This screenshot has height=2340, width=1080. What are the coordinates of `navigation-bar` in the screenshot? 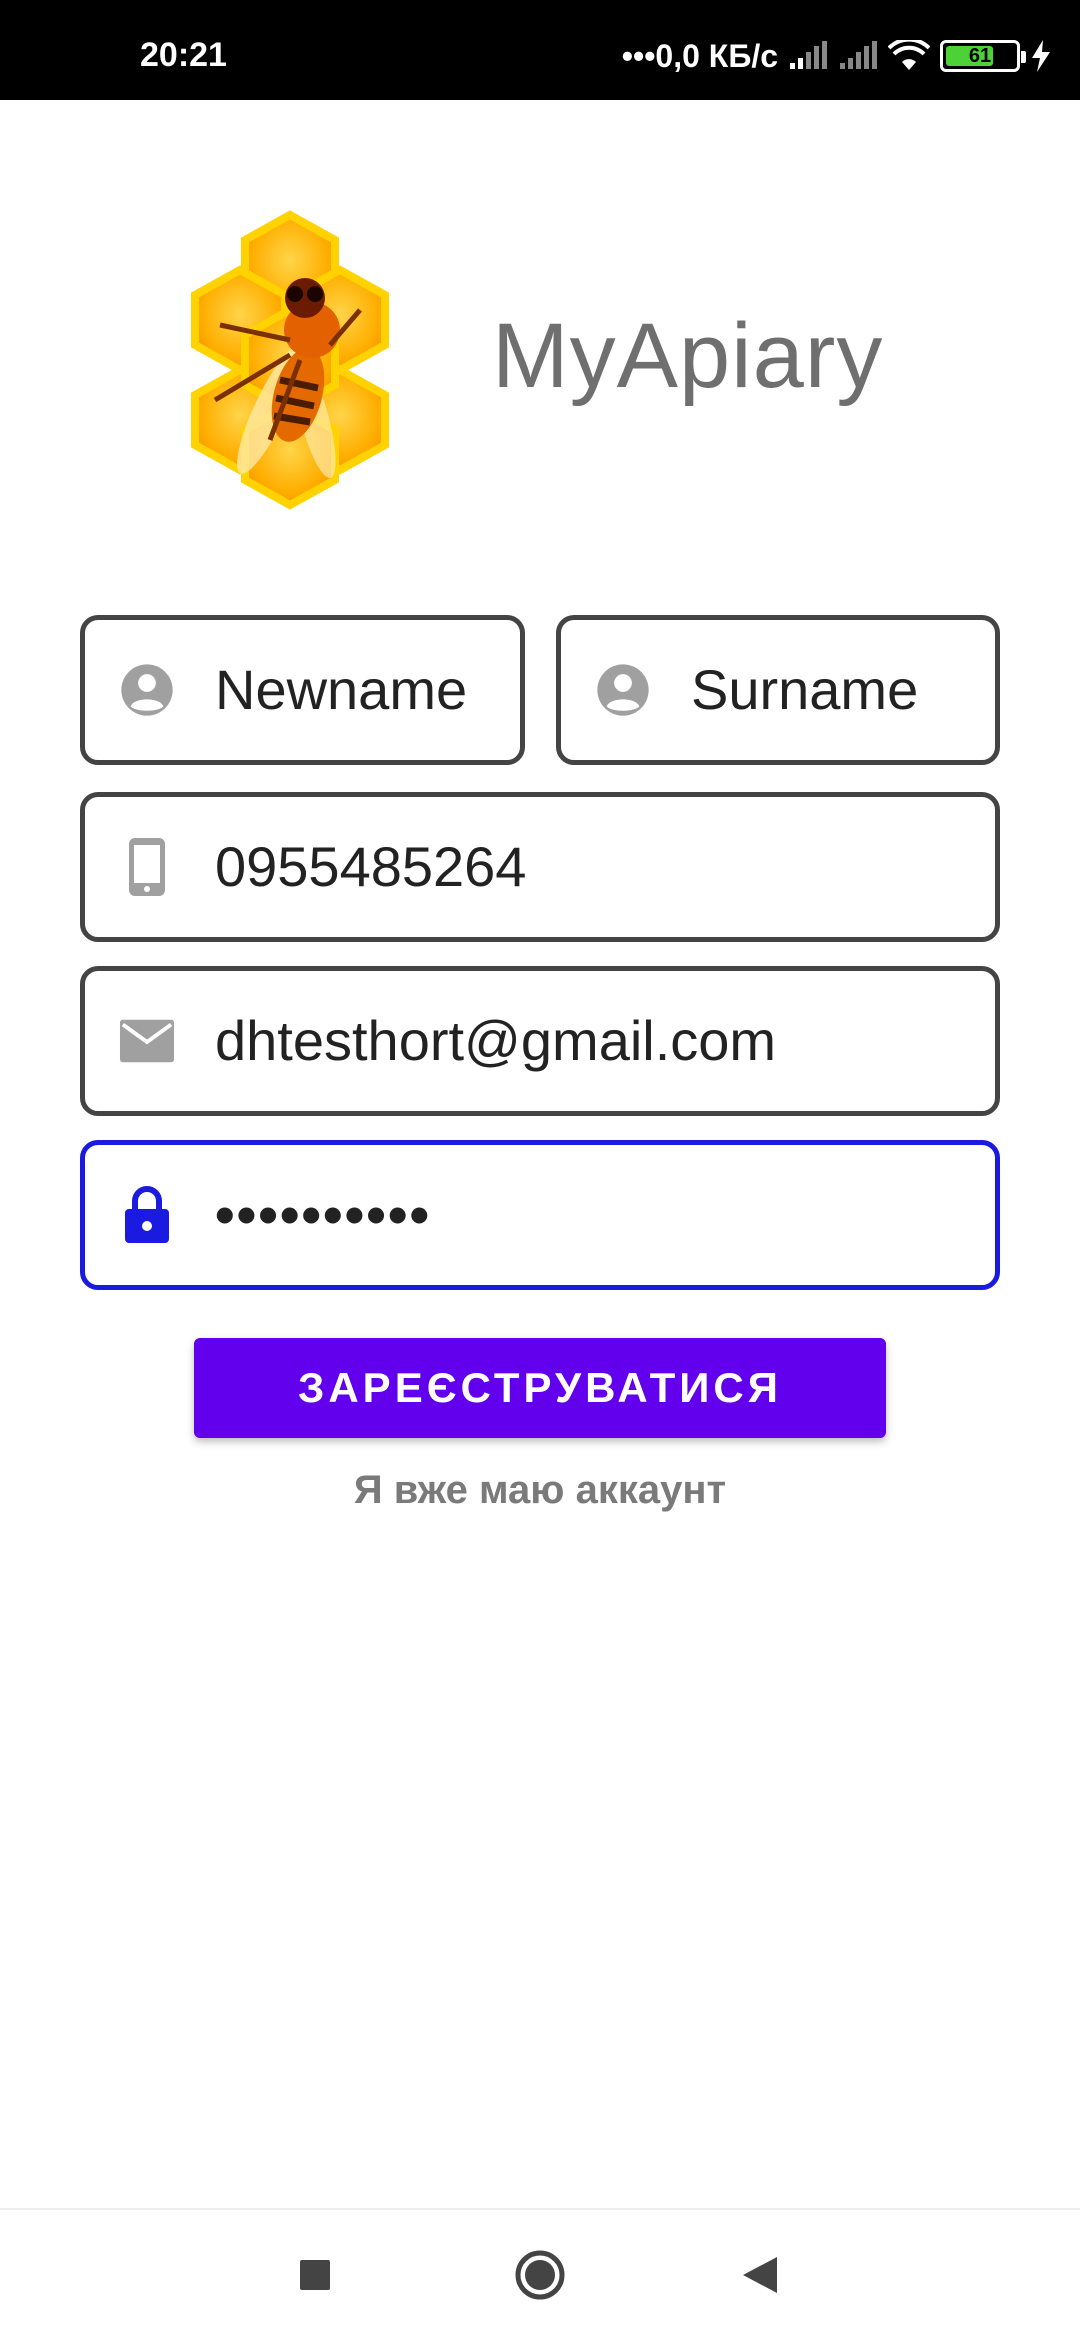 It's located at (540, 2275).